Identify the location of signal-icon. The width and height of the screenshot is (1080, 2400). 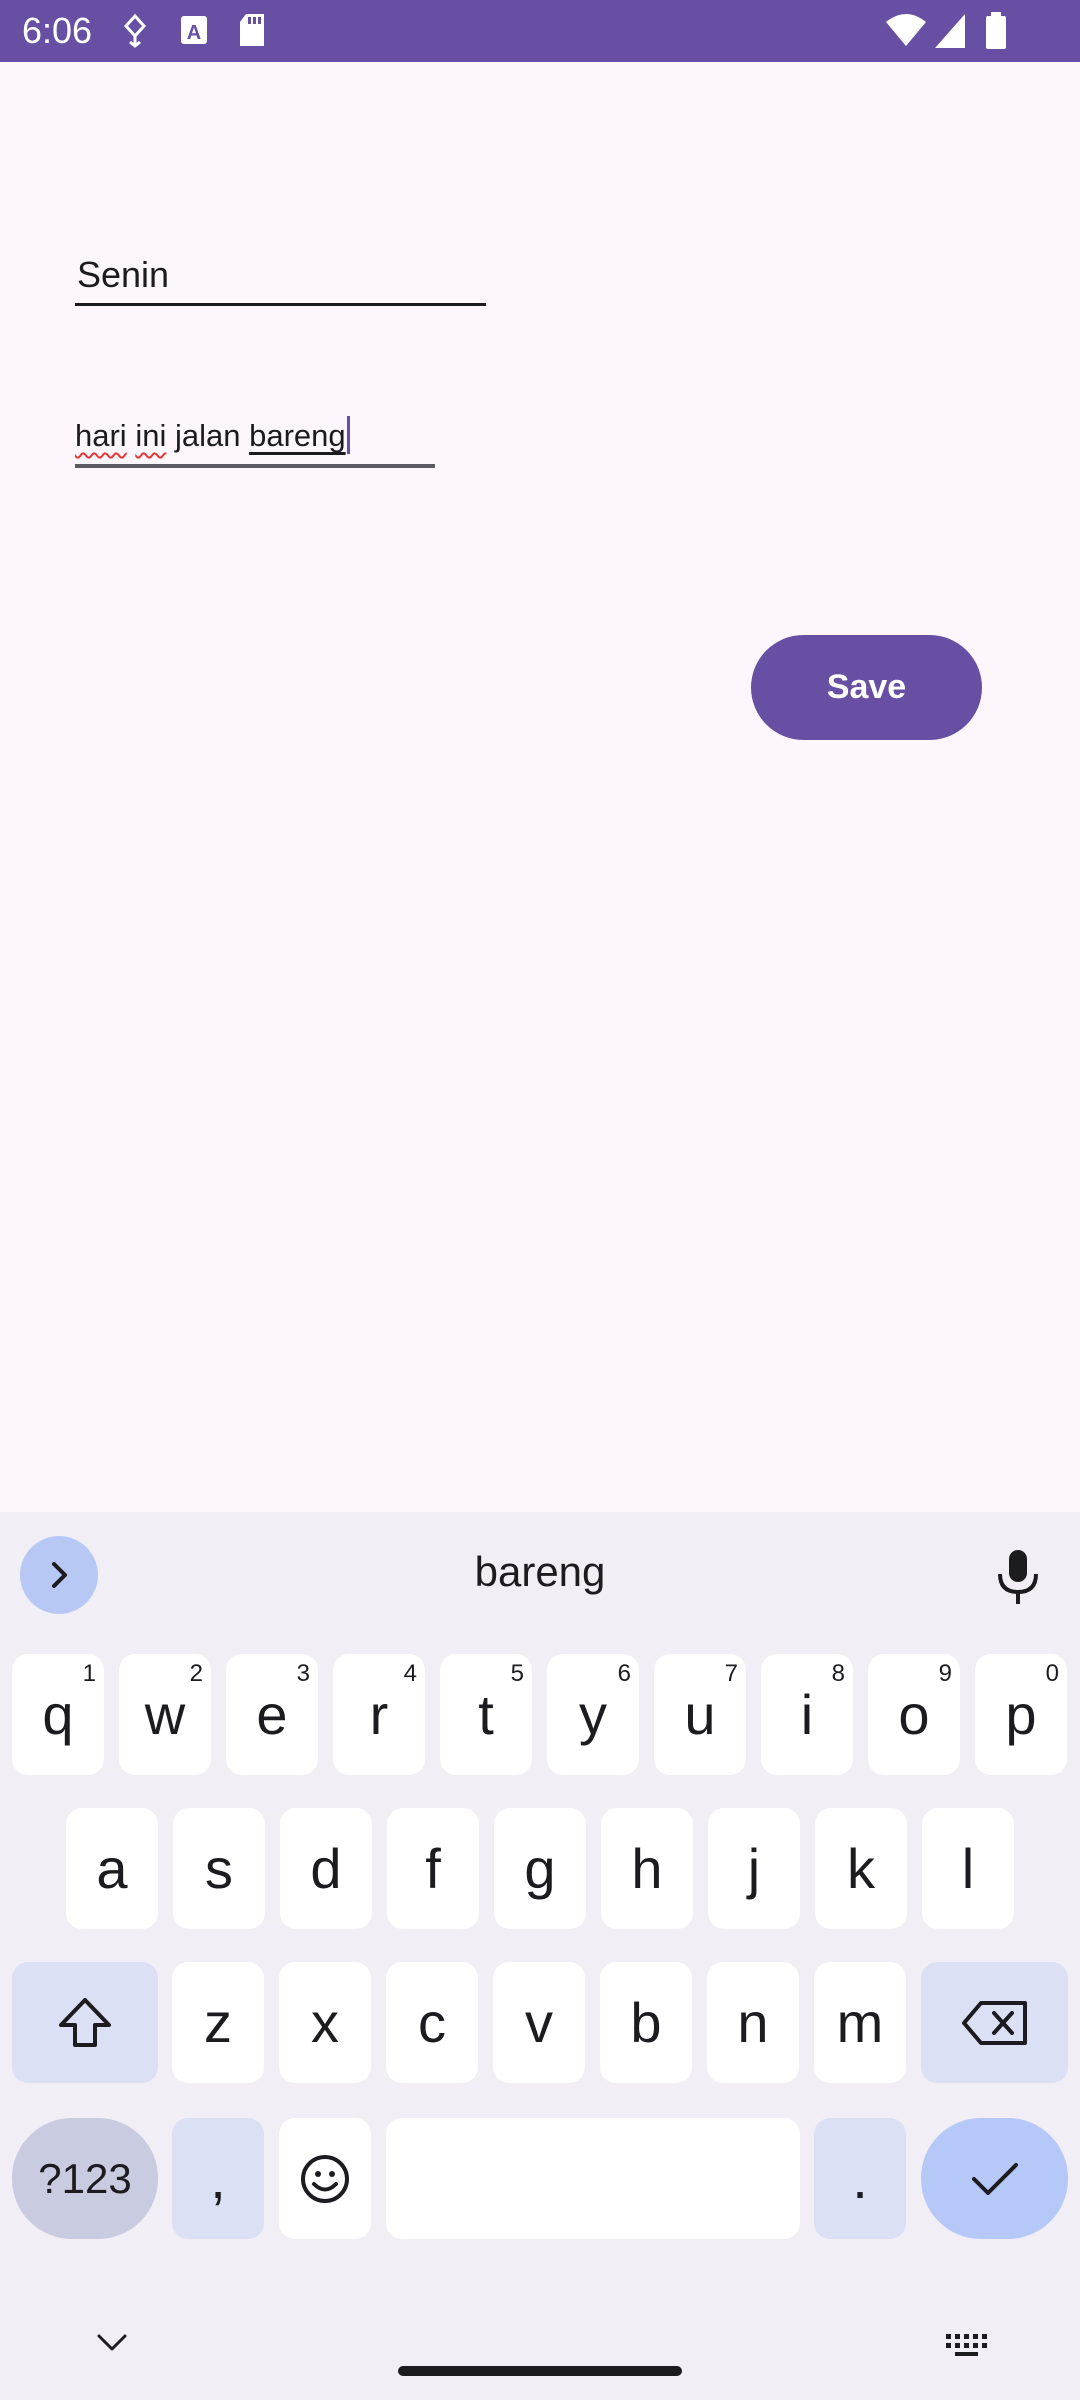
(950, 31).